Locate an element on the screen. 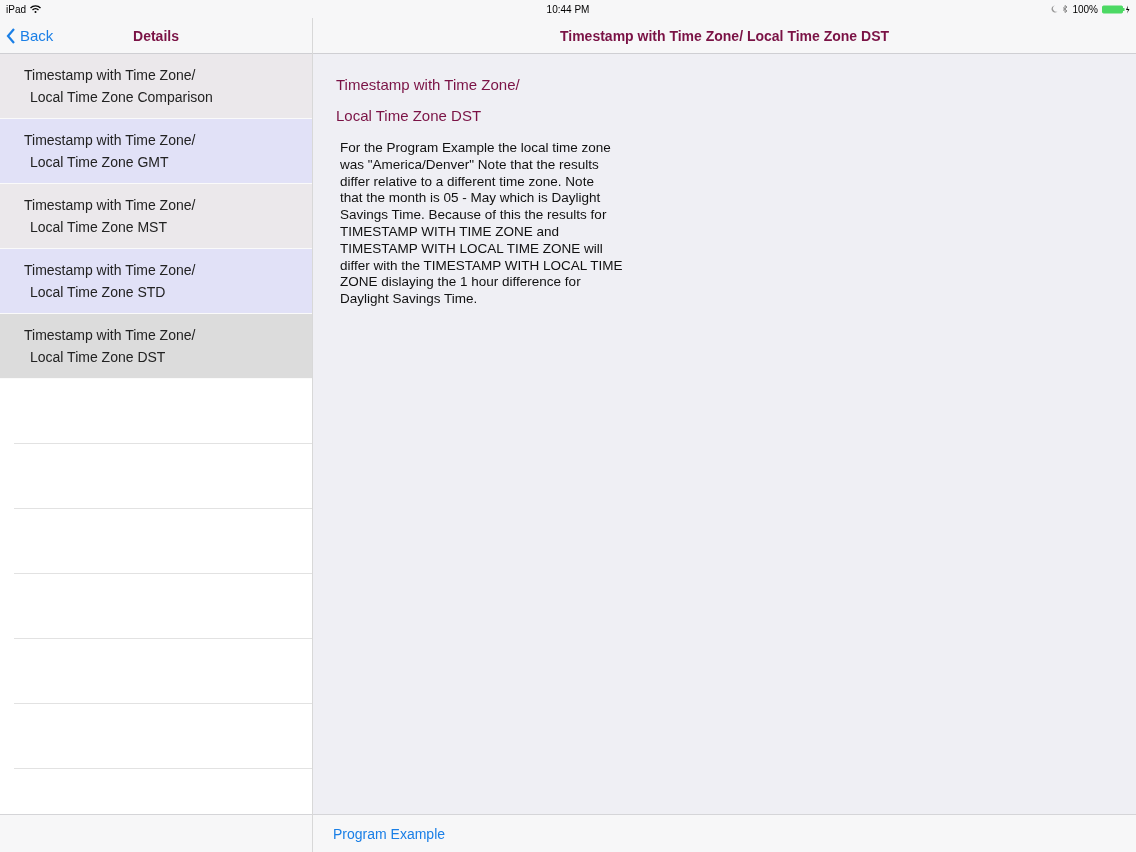 Image resolution: width=1136 pixels, height=852 pixels. detail-title: Timestamp with Time Zone/ Local Time Zone DST is located at coordinates (724, 35).